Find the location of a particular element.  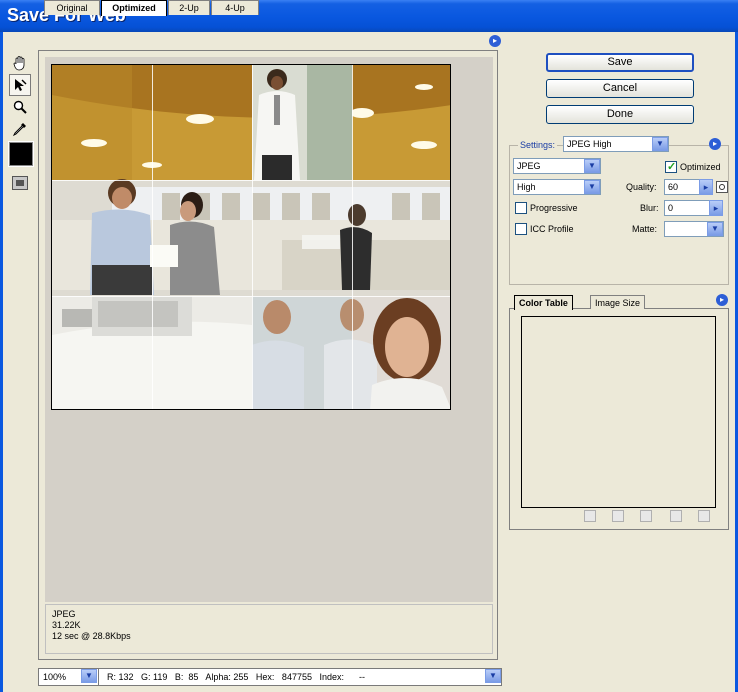

map-transparency-icon is located at coordinates (590, 516).